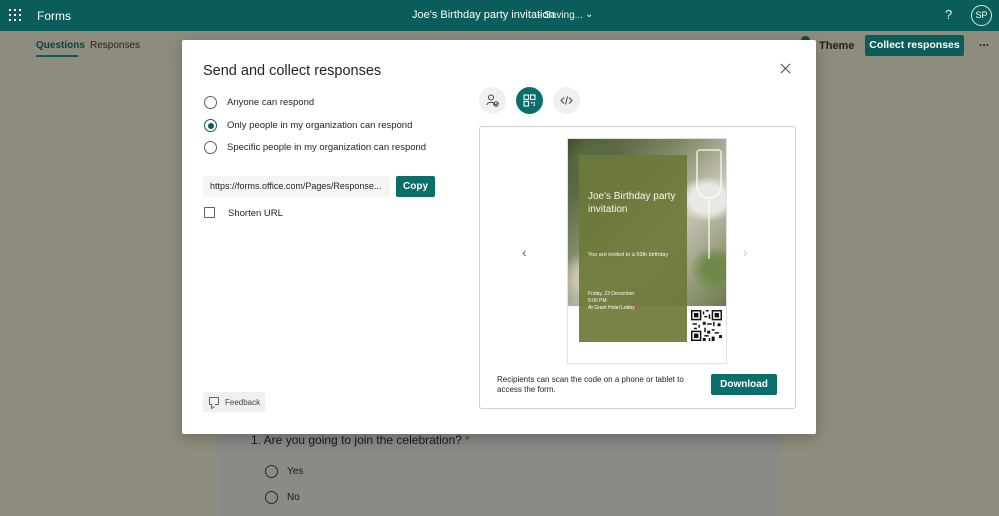 The height and width of the screenshot is (516, 999). What do you see at coordinates (295, 472) in the screenshot?
I see `option-label: Yes` at bounding box center [295, 472].